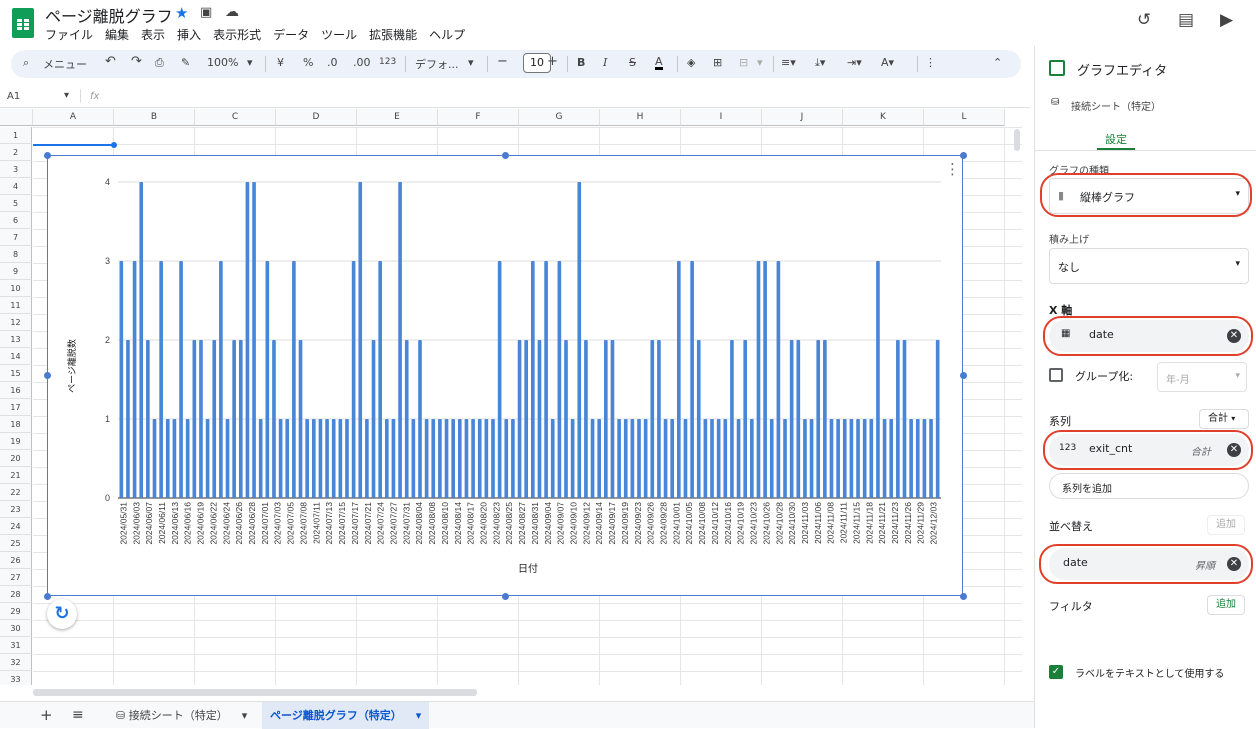 The height and width of the screenshot is (729, 1256). Describe the element at coordinates (250, 62) in the screenshot. I see `zoom-dropdown-icon: ▾` at that location.